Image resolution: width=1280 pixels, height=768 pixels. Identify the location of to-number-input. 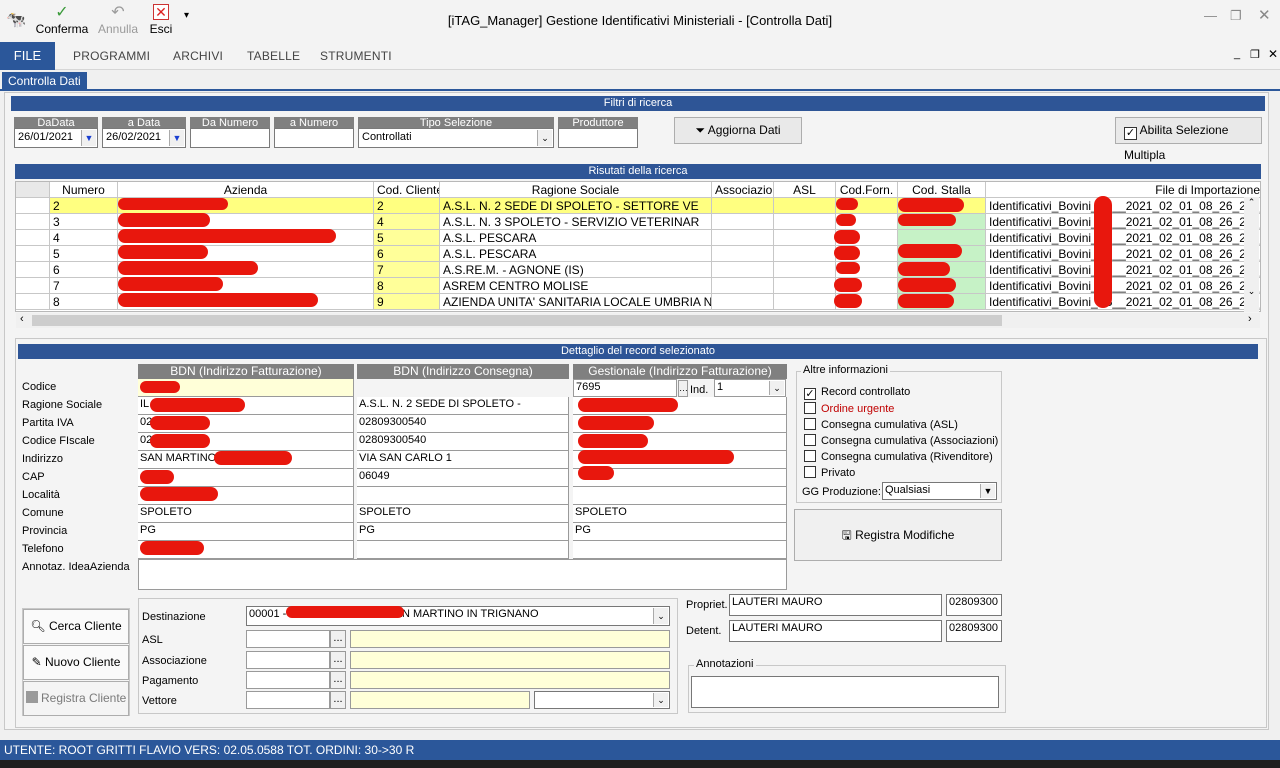
(314, 138).